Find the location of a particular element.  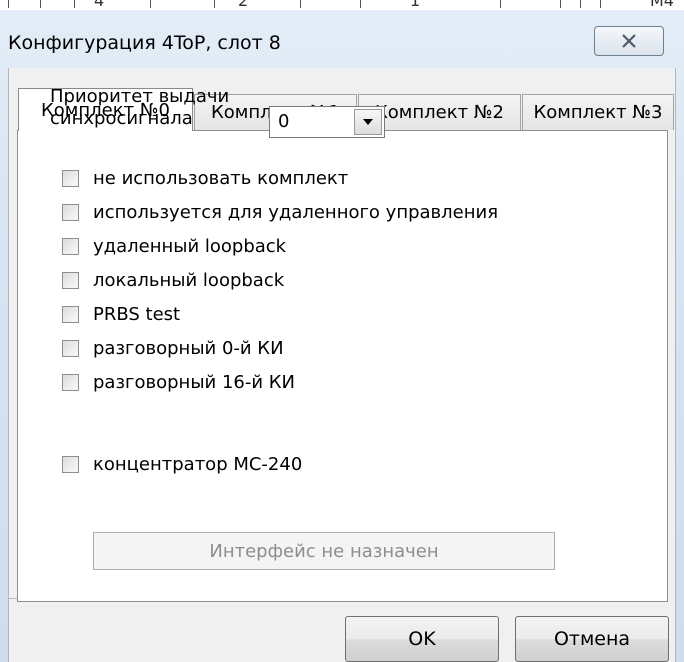

tab-komplekt-2: Комплект №2 is located at coordinates (439, 112).